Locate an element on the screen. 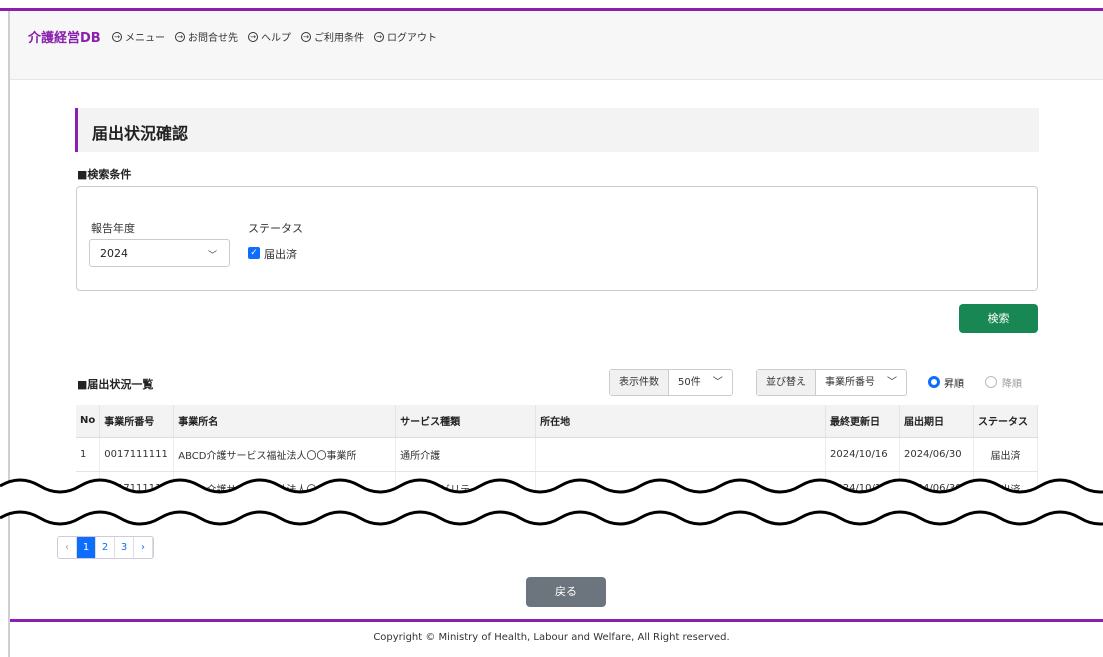 The width and height of the screenshot is (1103, 657). sort-control: 並び替え 事業所番号 ﹀ is located at coordinates (831, 382).